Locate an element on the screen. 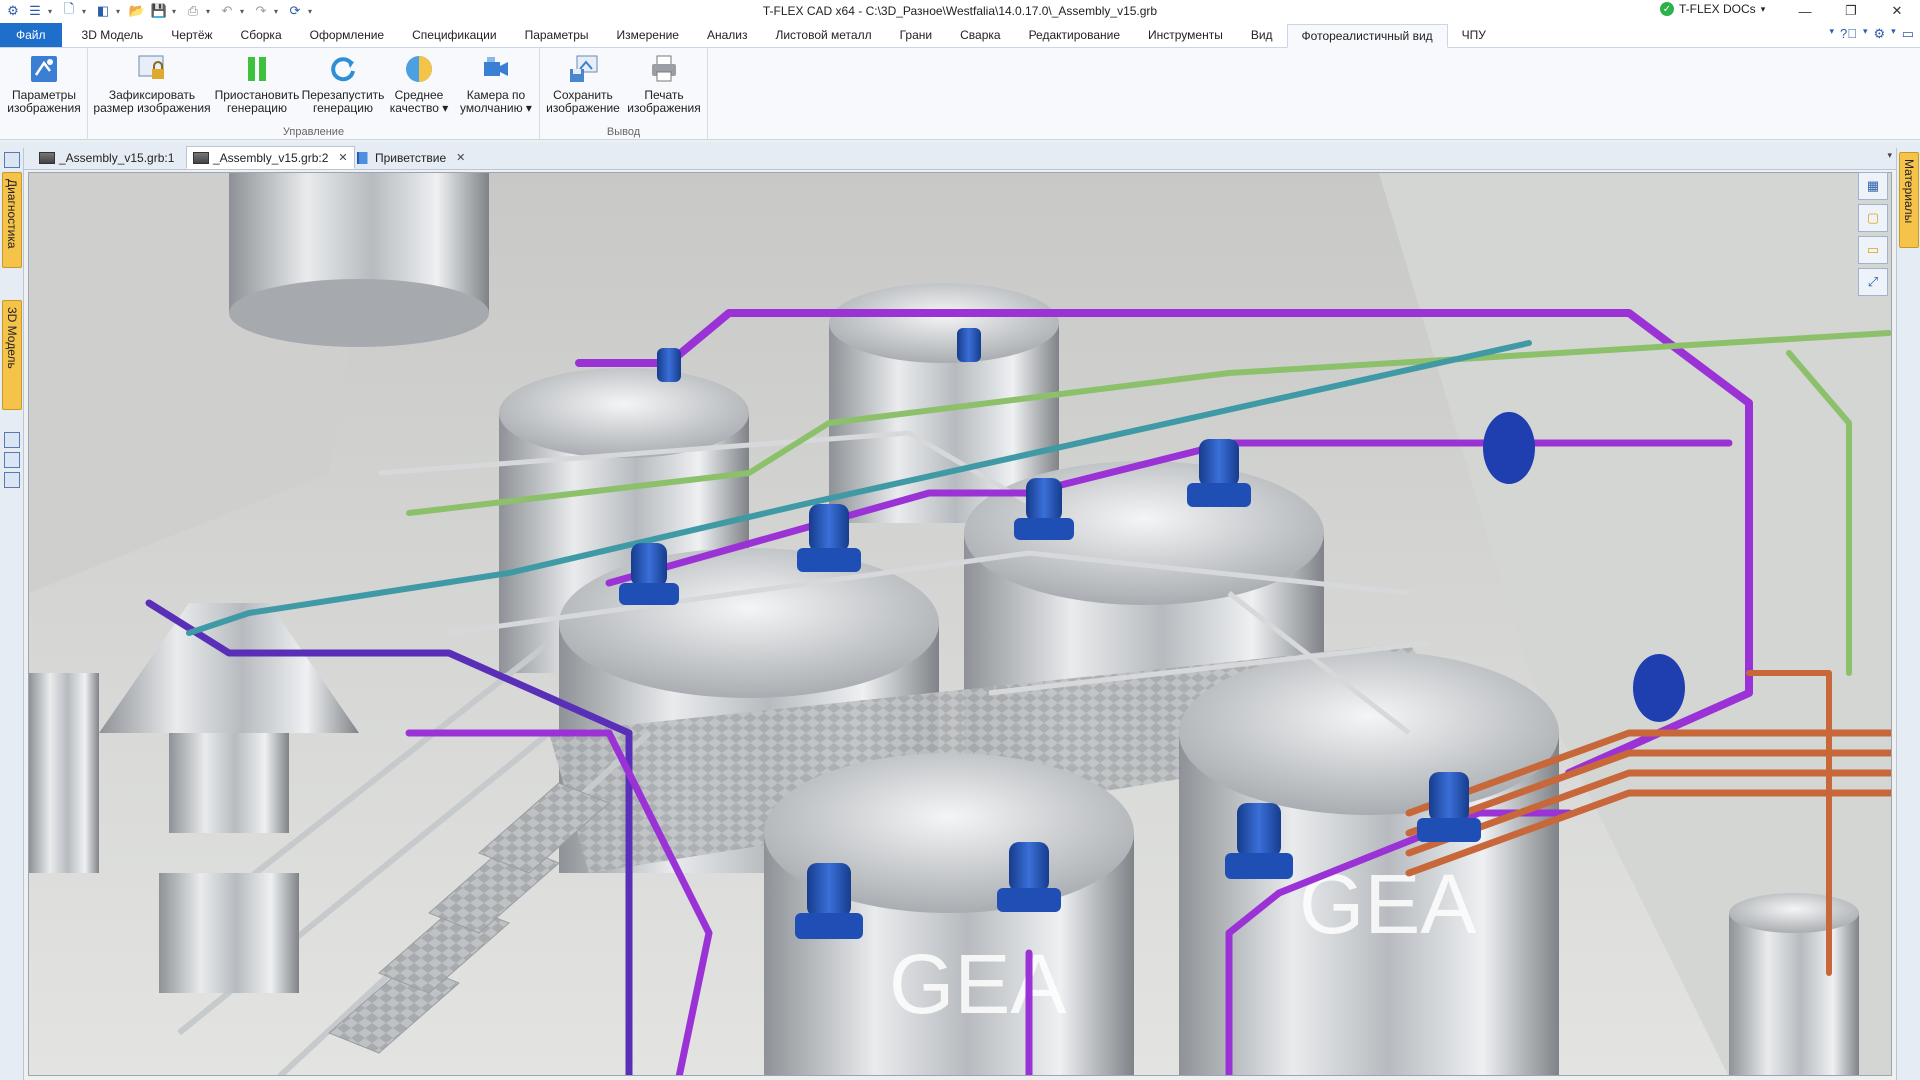 The width and height of the screenshot is (1920, 1080). help-icon: ?⃝ is located at coordinates (1848, 34).